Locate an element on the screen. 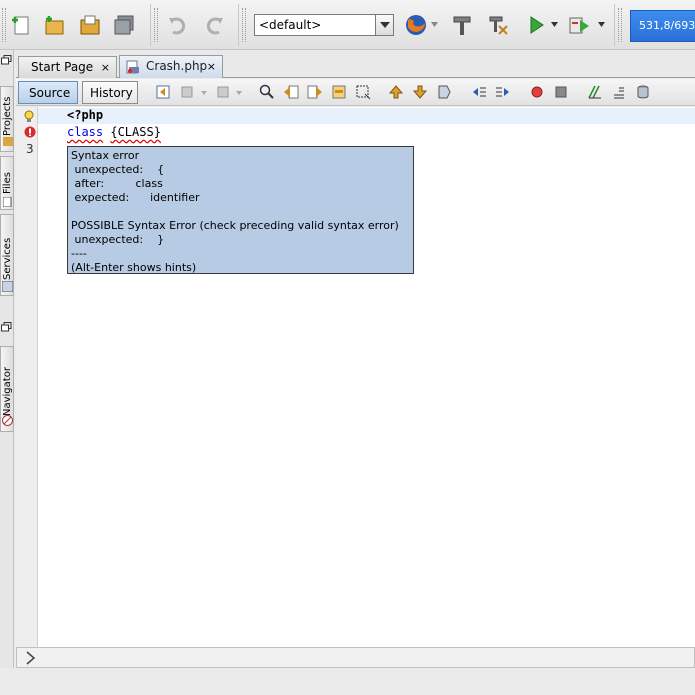  services-tab: Services is located at coordinates (7, 255).